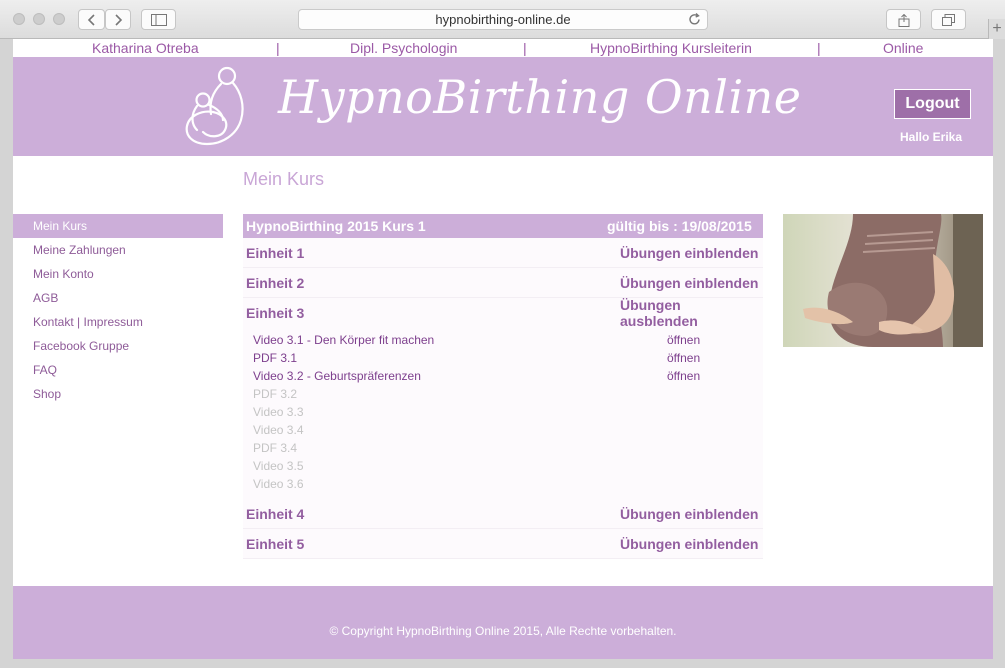 The width and height of the screenshot is (1005, 668). Describe the element at coordinates (503, 394) in the screenshot. I see `lesson-item-locked: PDF 3.2` at that location.